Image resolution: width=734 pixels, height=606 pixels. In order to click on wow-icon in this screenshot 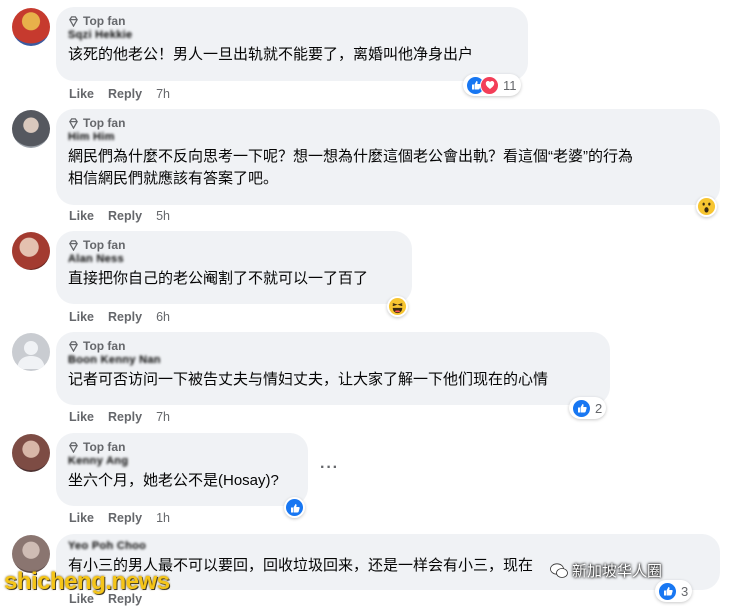, I will do `click(706, 206)`.